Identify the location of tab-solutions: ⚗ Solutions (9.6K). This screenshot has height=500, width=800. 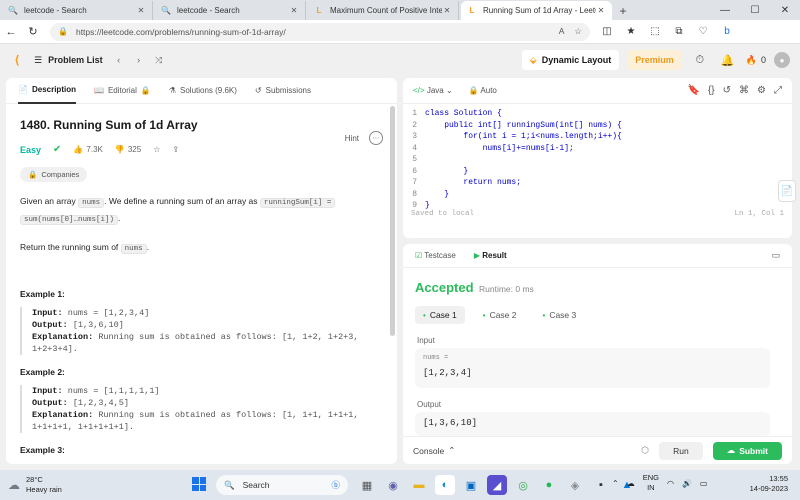
(203, 91).